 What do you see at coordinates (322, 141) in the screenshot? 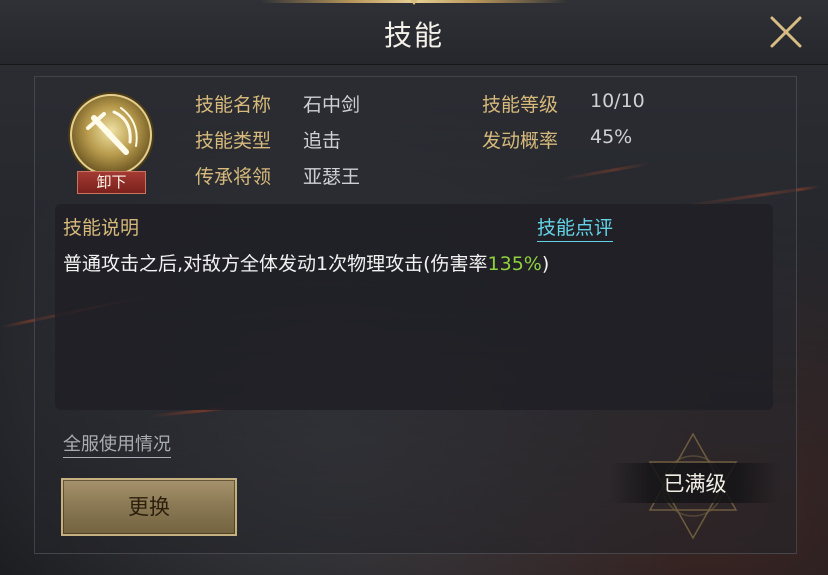
I see `skill-type-value: 追击` at bounding box center [322, 141].